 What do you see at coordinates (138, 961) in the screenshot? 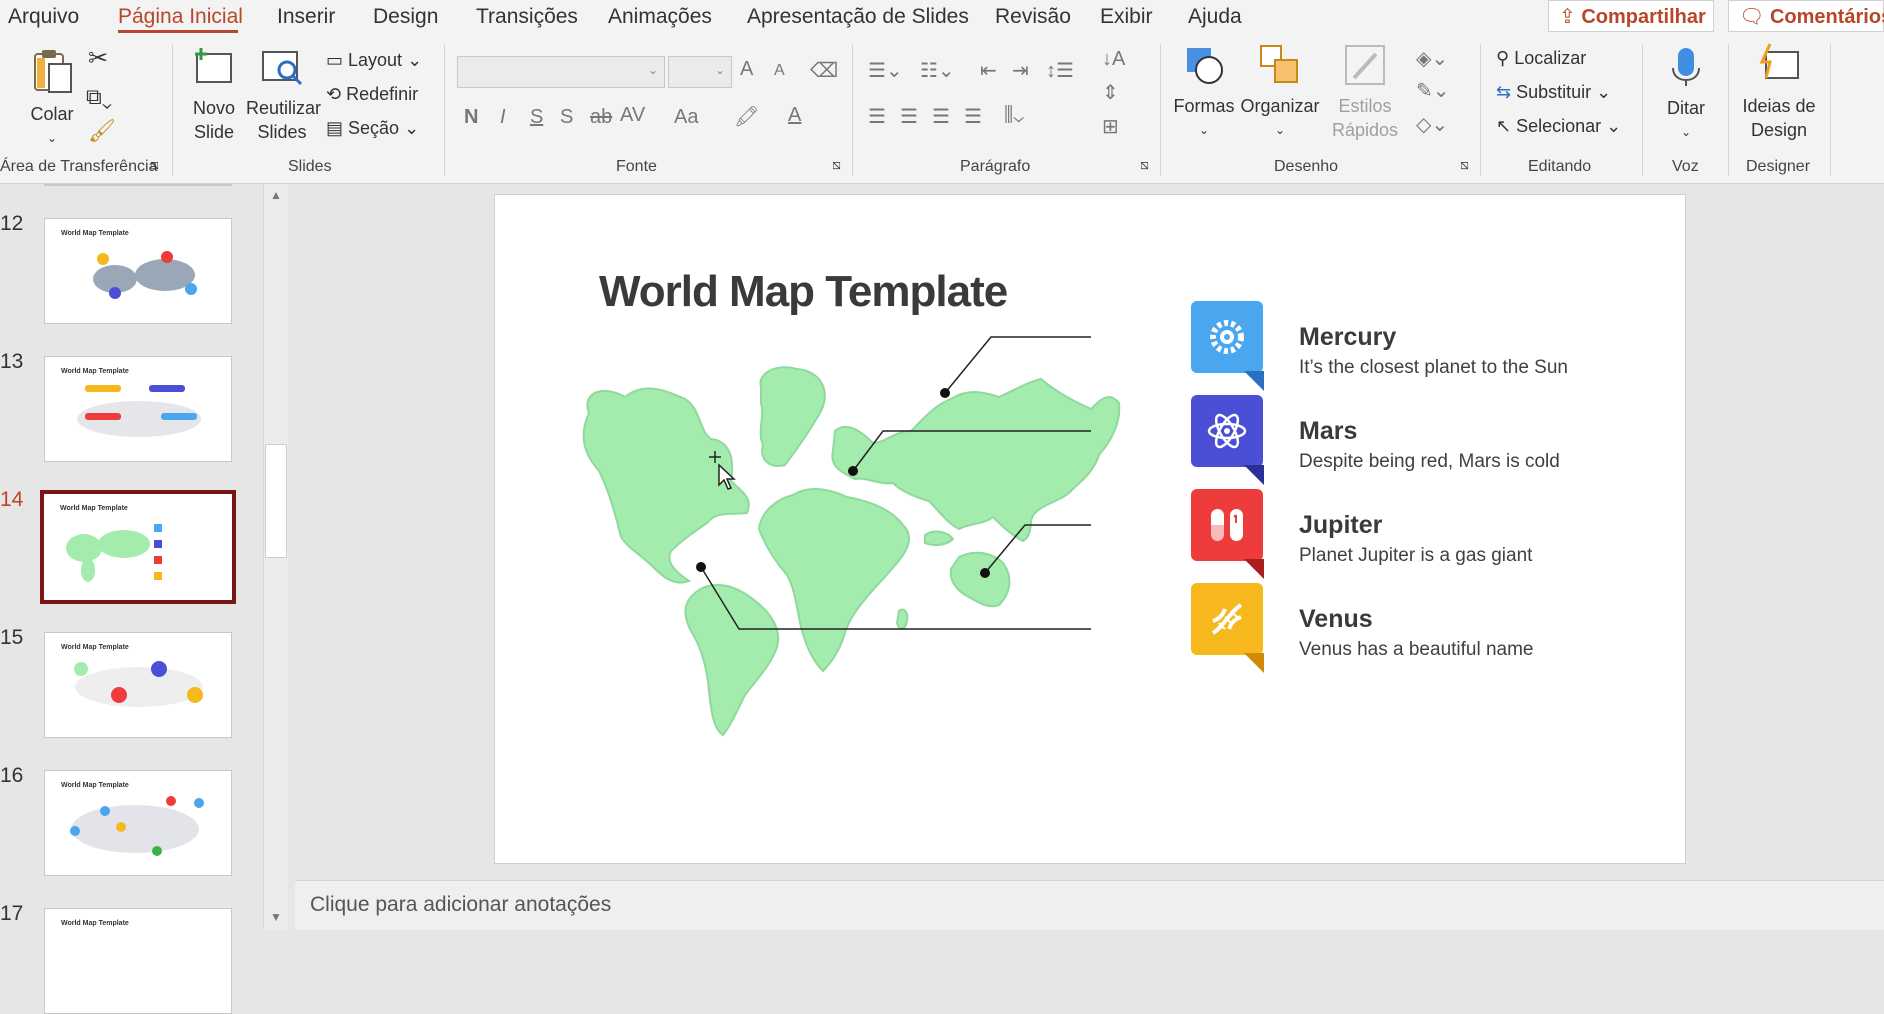
I see `slide-thumbnail-17: World Map Template` at bounding box center [138, 961].